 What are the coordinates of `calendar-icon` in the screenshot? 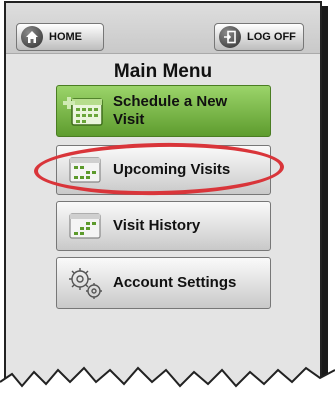 It's located at (85, 170).